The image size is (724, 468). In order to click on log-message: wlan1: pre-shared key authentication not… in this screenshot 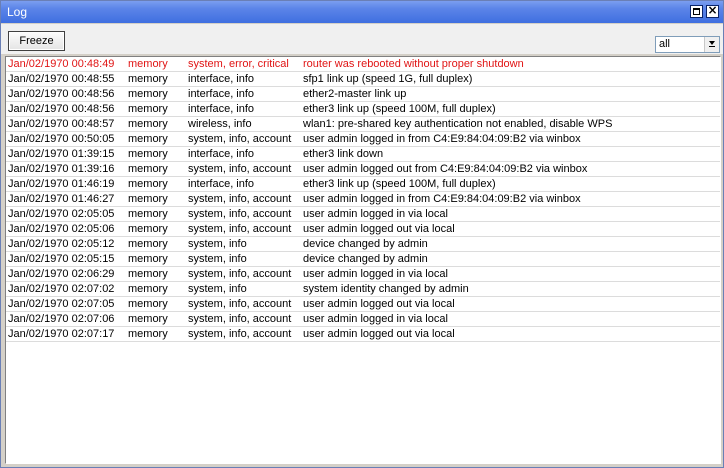, I will do `click(458, 124)`.